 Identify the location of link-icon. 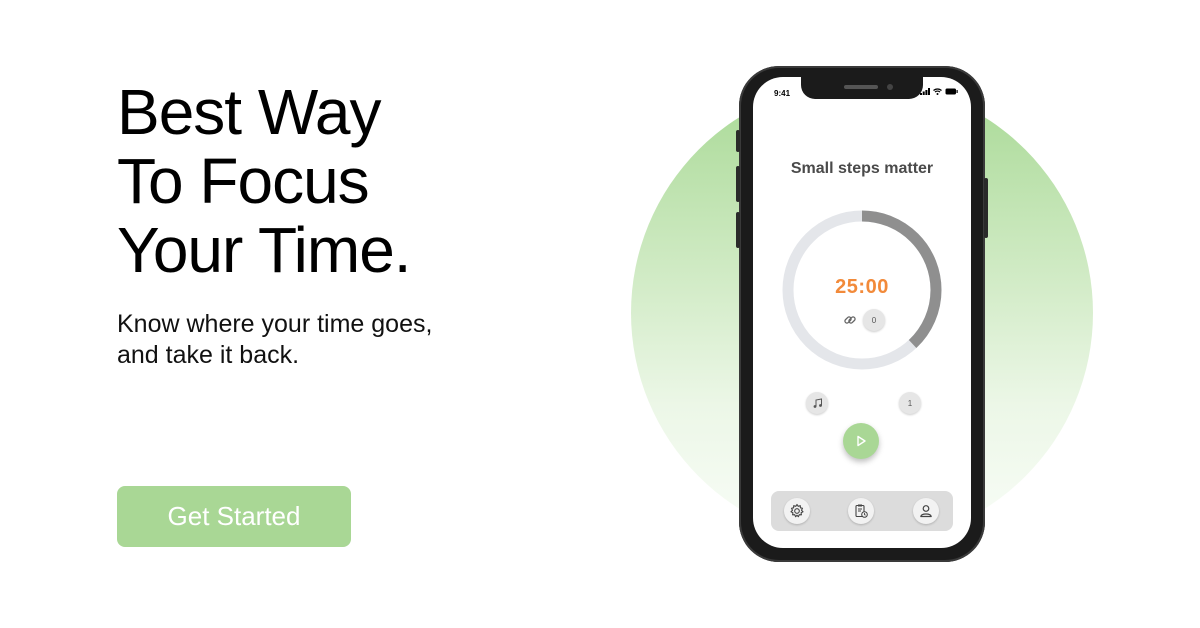
(850, 320).